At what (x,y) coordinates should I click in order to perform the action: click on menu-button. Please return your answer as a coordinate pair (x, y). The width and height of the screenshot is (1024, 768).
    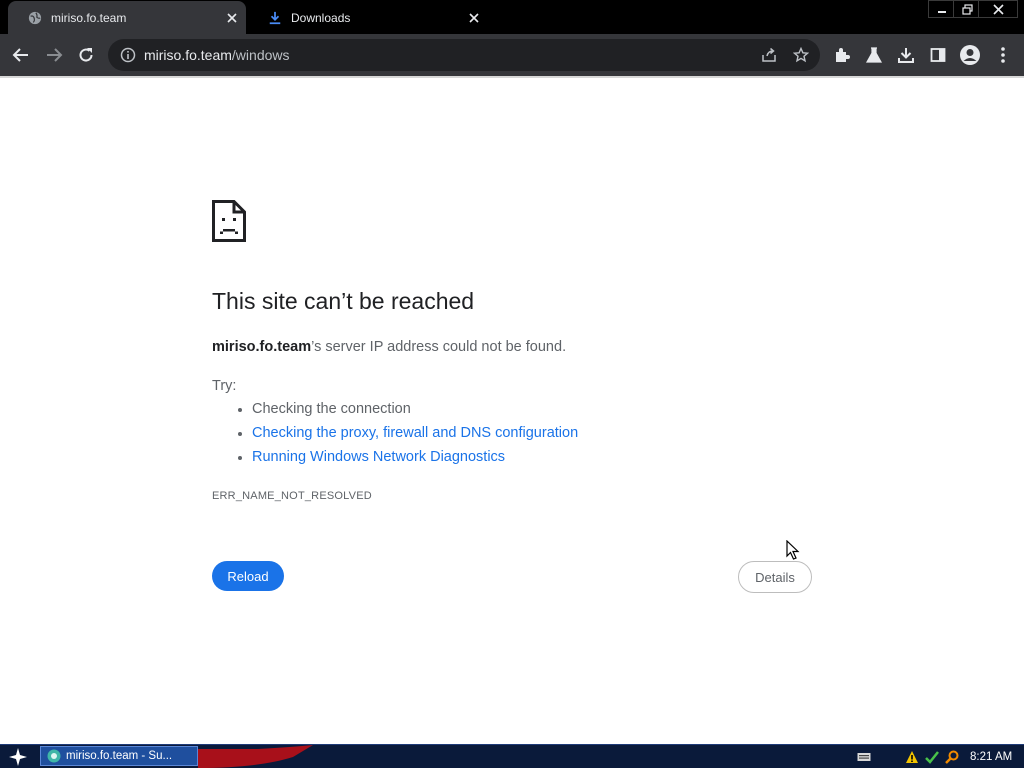
    Looking at the image, I should click on (1003, 55).